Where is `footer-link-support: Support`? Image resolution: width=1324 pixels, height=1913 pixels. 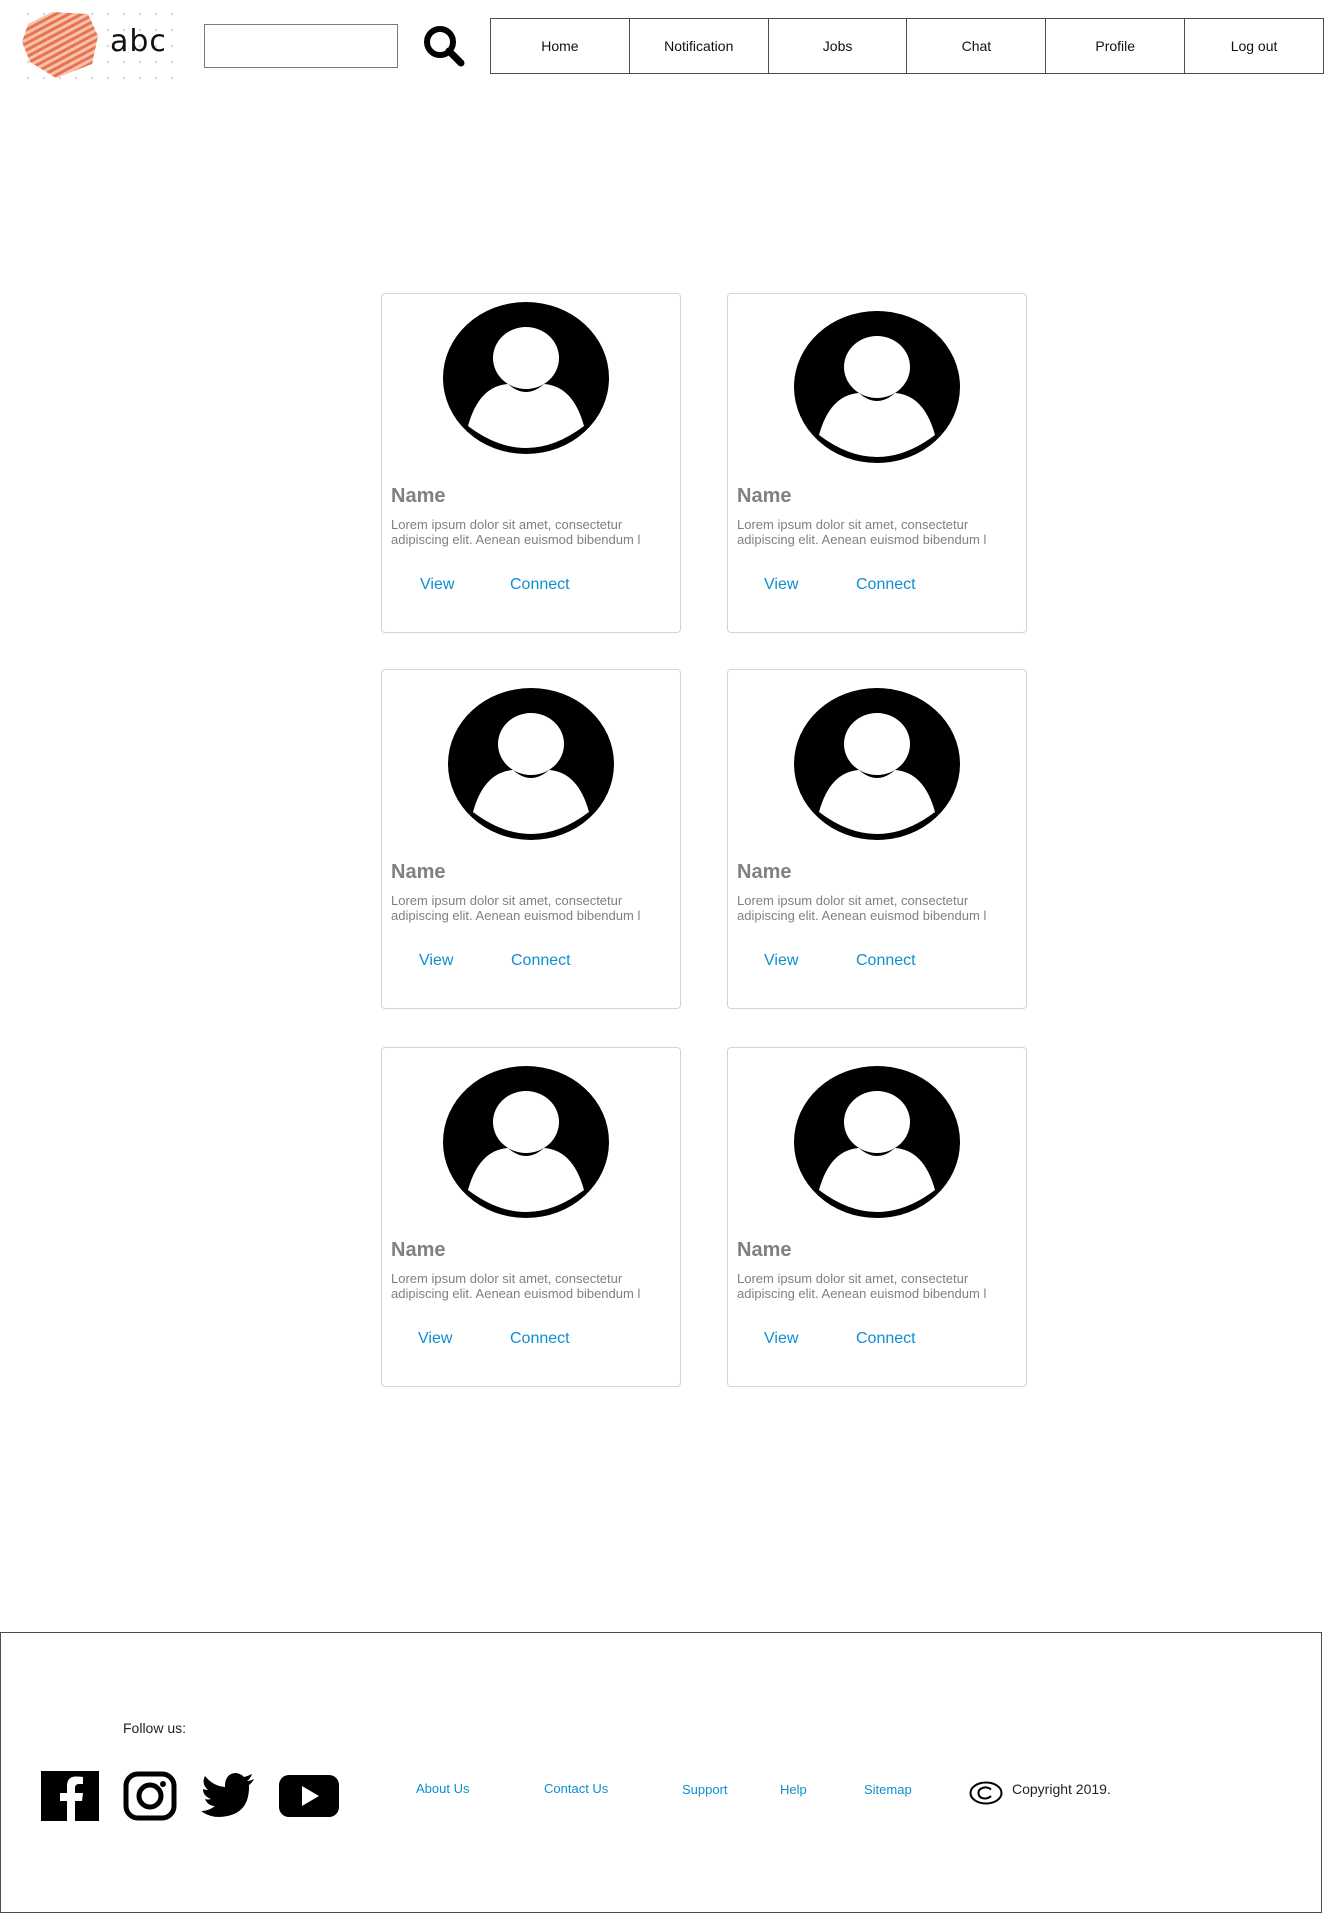
footer-link-support: Support is located at coordinates (705, 1789).